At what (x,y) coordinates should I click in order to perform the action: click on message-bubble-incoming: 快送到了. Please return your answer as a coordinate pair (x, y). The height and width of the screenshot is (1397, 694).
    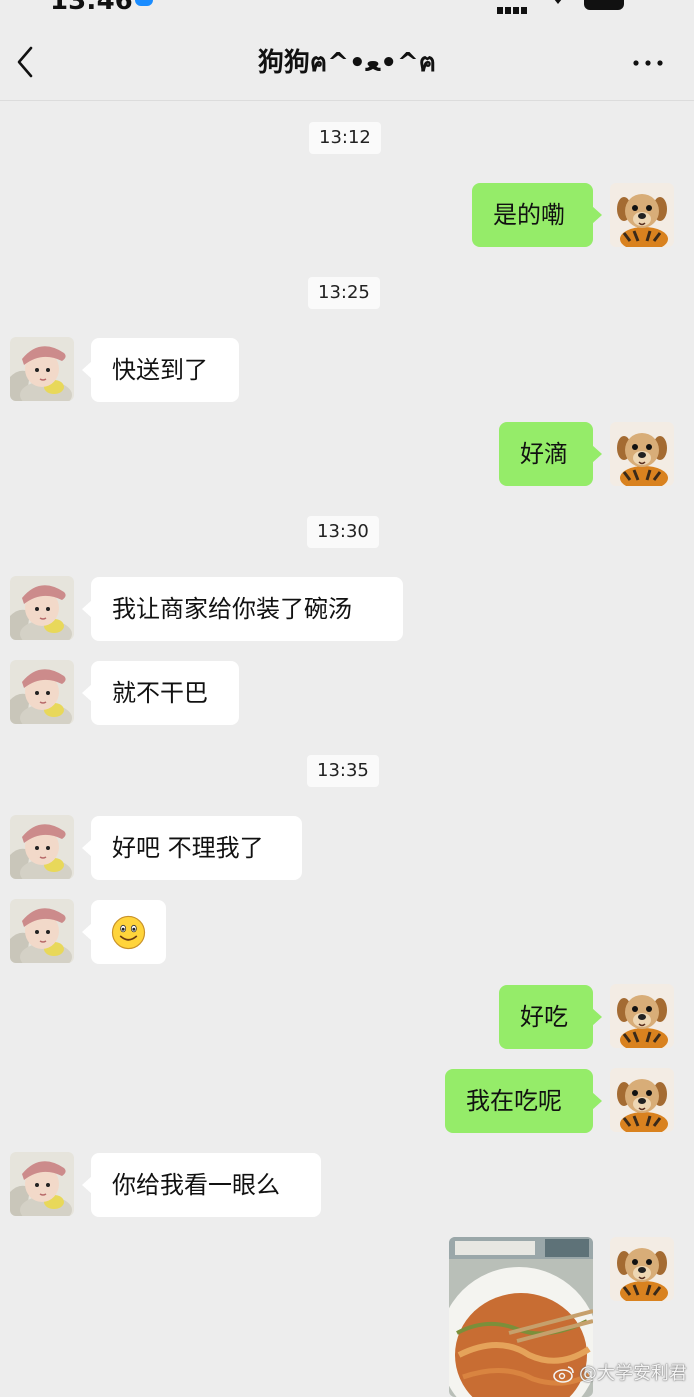
    Looking at the image, I should click on (160, 370).